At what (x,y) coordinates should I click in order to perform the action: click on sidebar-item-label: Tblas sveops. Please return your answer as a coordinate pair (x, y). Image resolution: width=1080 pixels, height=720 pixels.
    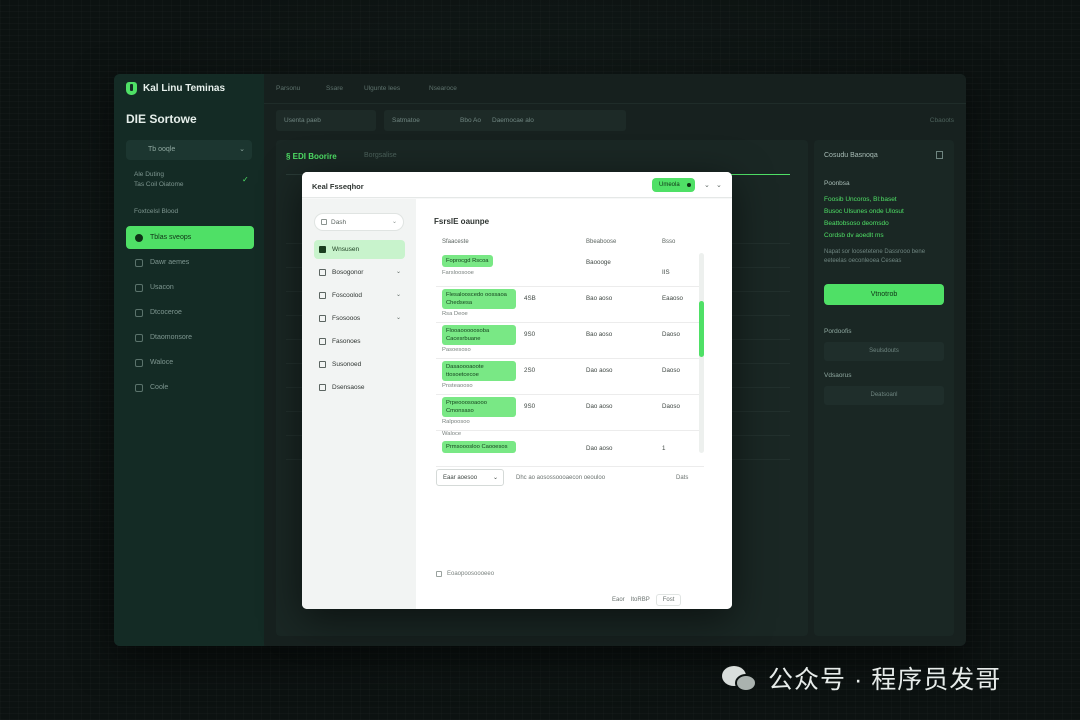
    Looking at the image, I should click on (171, 237).